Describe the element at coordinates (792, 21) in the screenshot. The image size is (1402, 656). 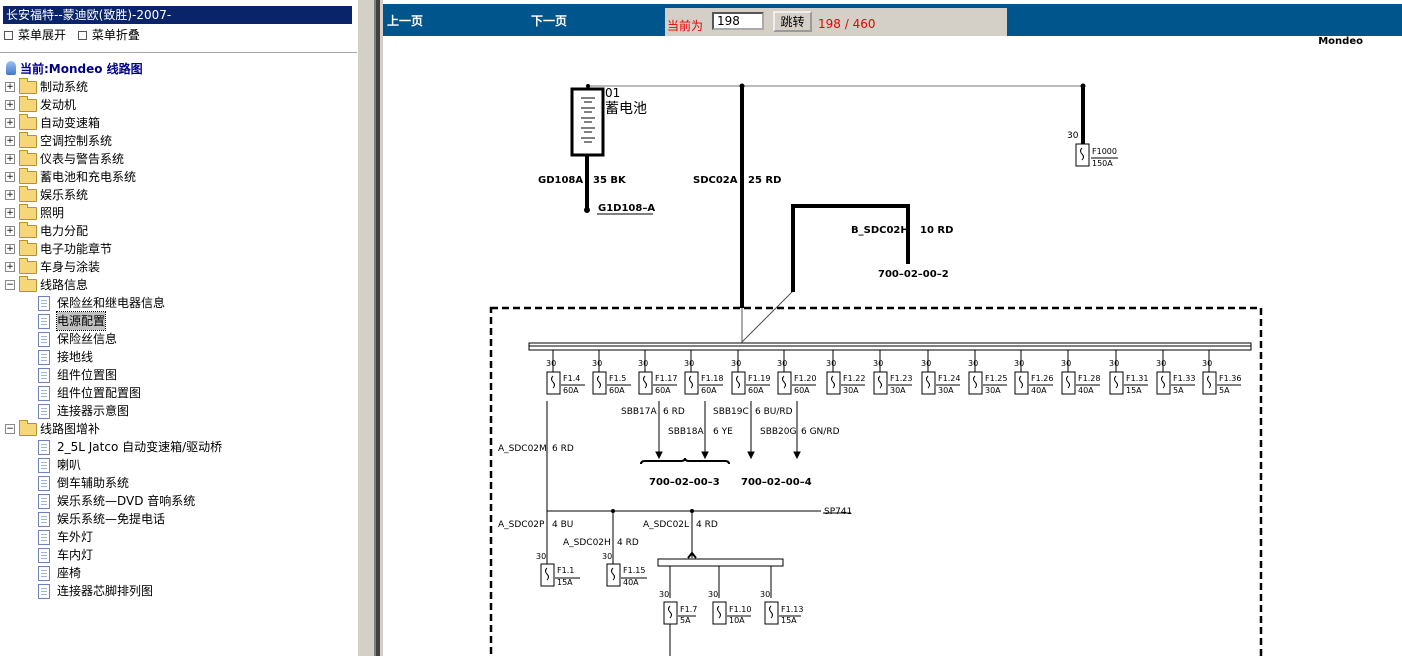
I see `go-button: 跳转` at that location.